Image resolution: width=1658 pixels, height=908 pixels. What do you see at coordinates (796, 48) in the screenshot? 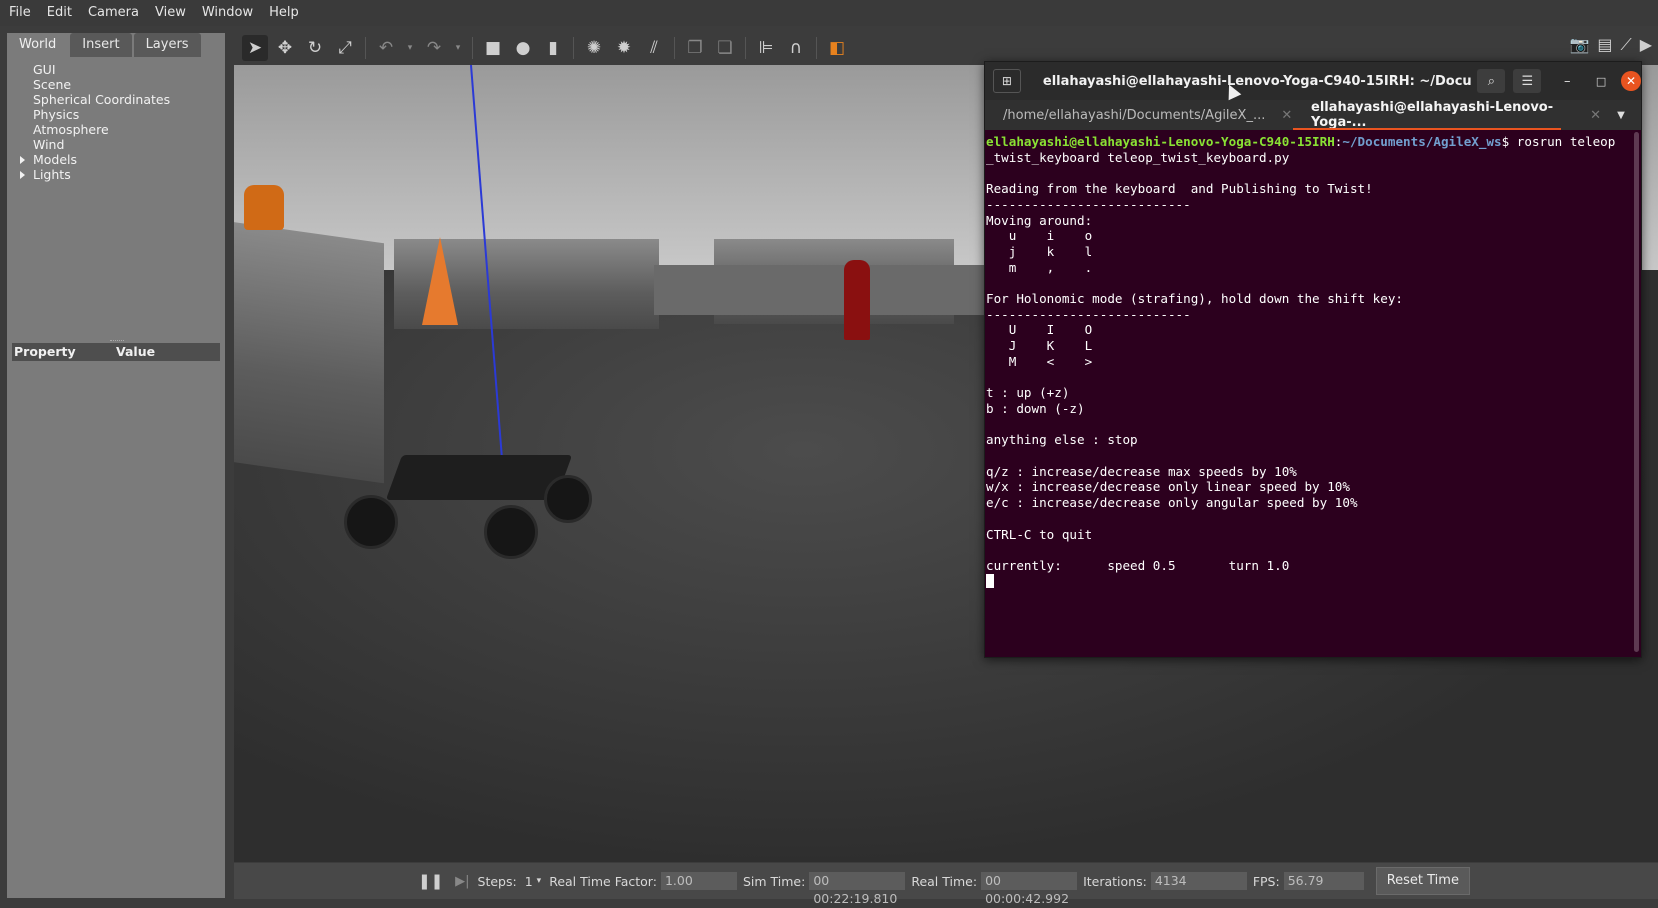
I see `snap-icon: ∩` at bounding box center [796, 48].